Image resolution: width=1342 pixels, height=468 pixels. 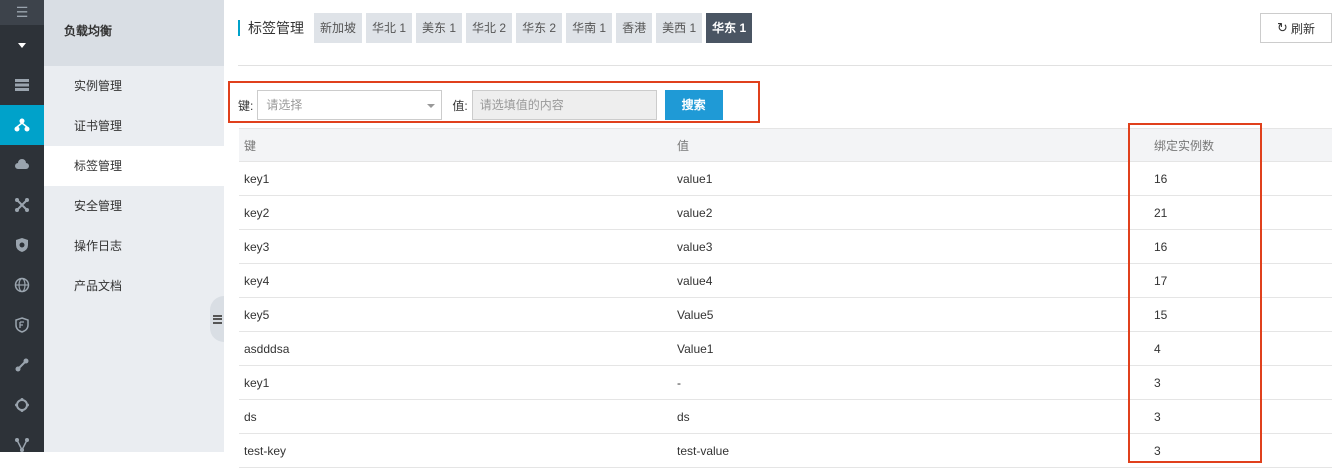 What do you see at coordinates (265, 450) in the screenshot?
I see `cell-key: test-key` at bounding box center [265, 450].